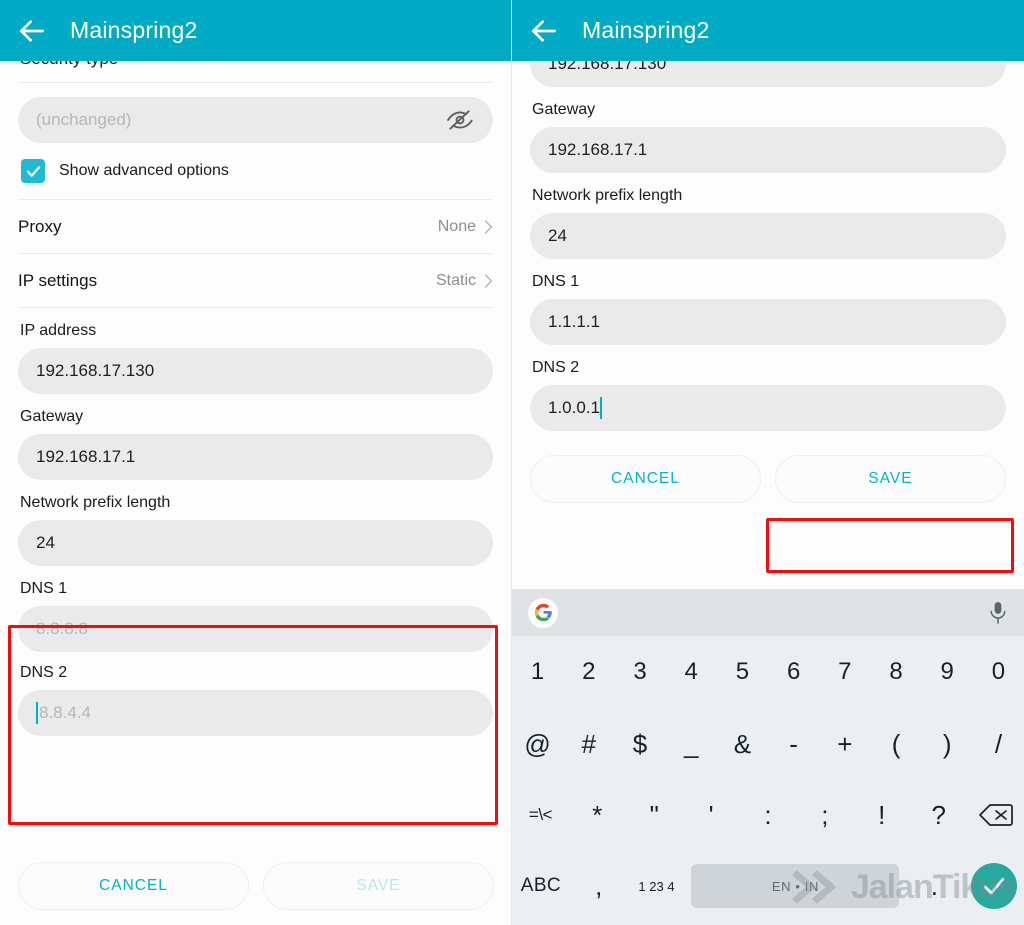 The height and width of the screenshot is (925, 1024). I want to click on key-exclamation: !, so click(881, 815).